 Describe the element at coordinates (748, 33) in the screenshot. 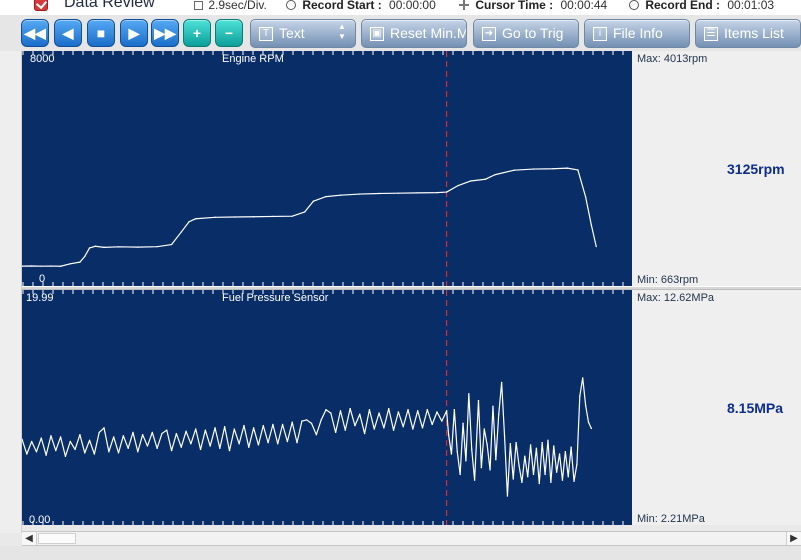

I see `items-list-button: ☰ Items List` at that location.